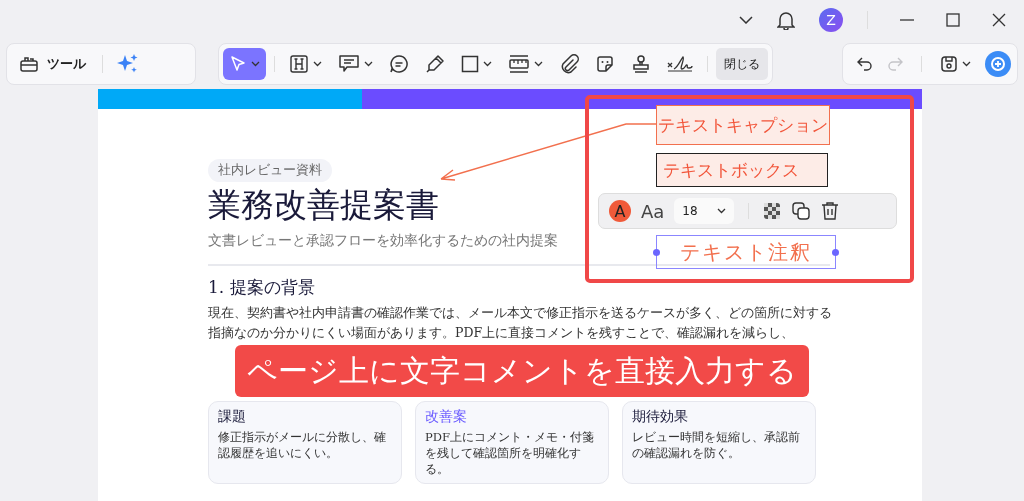 Image resolution: width=1024 pixels, height=501 pixels. What do you see at coordinates (520, 323) in the screenshot?
I see `body-paragraph: 現在、契約書や社内申請書の確認作業では、メール本文で修正指示を送るケースが多く、どの箇所に対する指摘なのか分かりにくい場面があります。PDF上に直接コメントを残すことで、確認漏れを減らし、` at bounding box center [520, 323].